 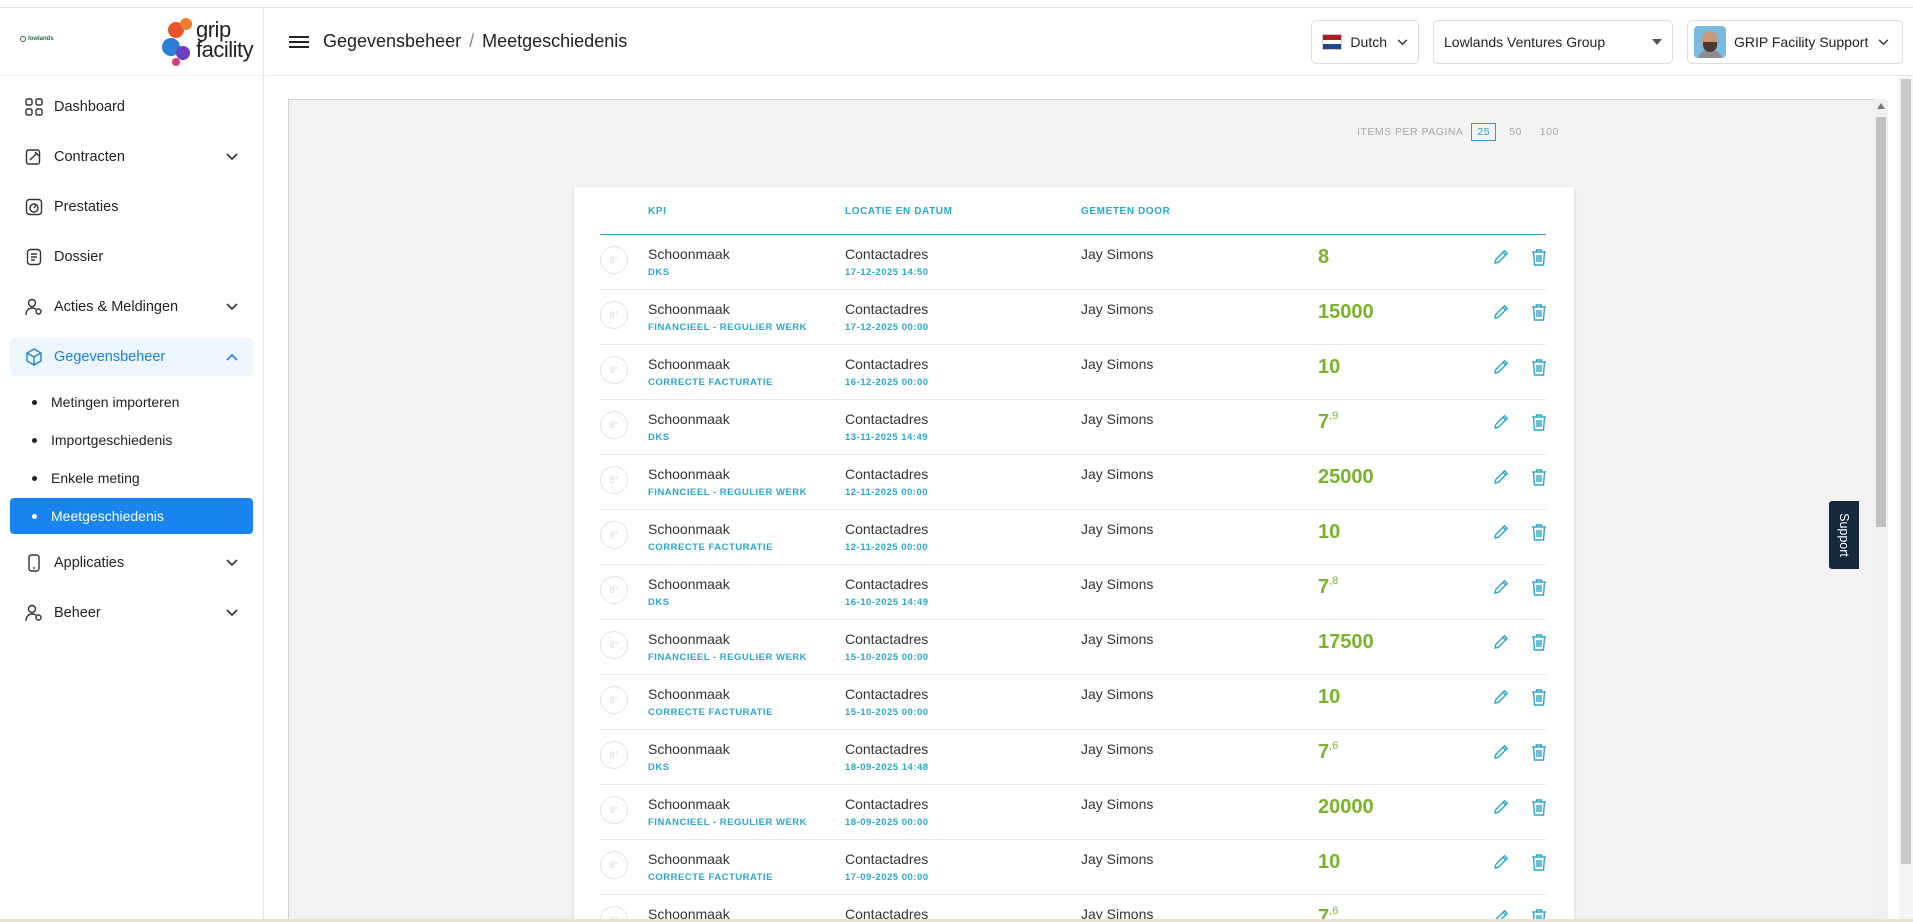 What do you see at coordinates (89, 157) in the screenshot?
I see `sidebar-item-label: Contracten` at bounding box center [89, 157].